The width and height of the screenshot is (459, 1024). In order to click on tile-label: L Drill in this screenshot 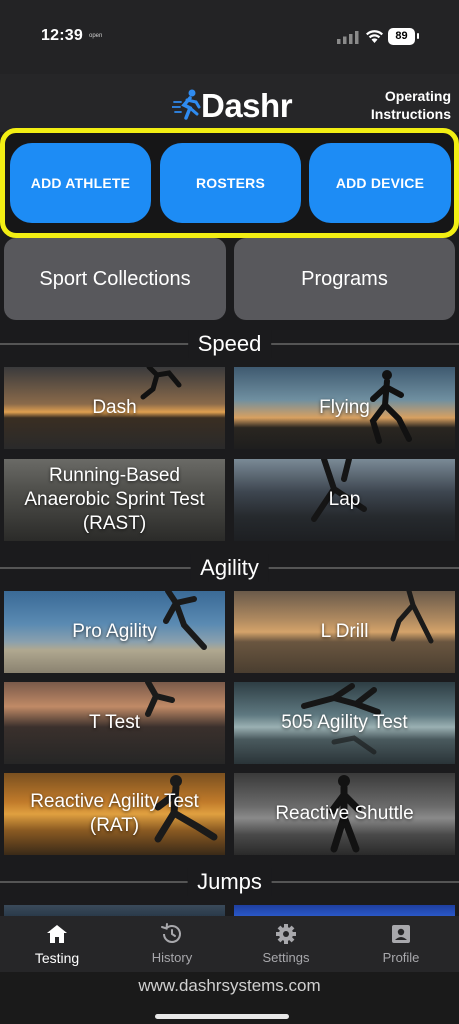, I will do `click(344, 631)`.